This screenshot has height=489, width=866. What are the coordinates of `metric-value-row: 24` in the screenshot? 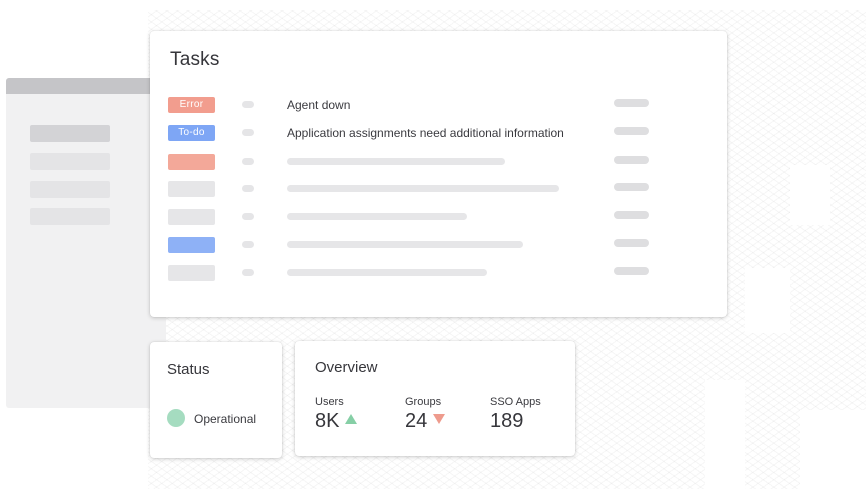 It's located at (425, 421).